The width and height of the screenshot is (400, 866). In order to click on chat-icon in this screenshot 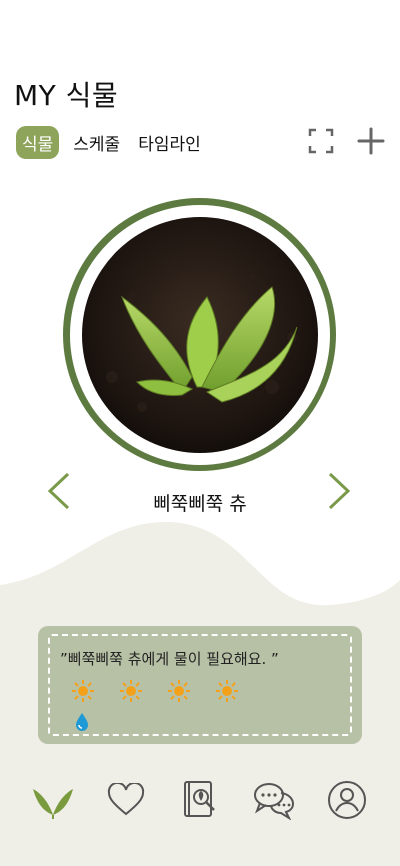, I will do `click(273, 801)`.